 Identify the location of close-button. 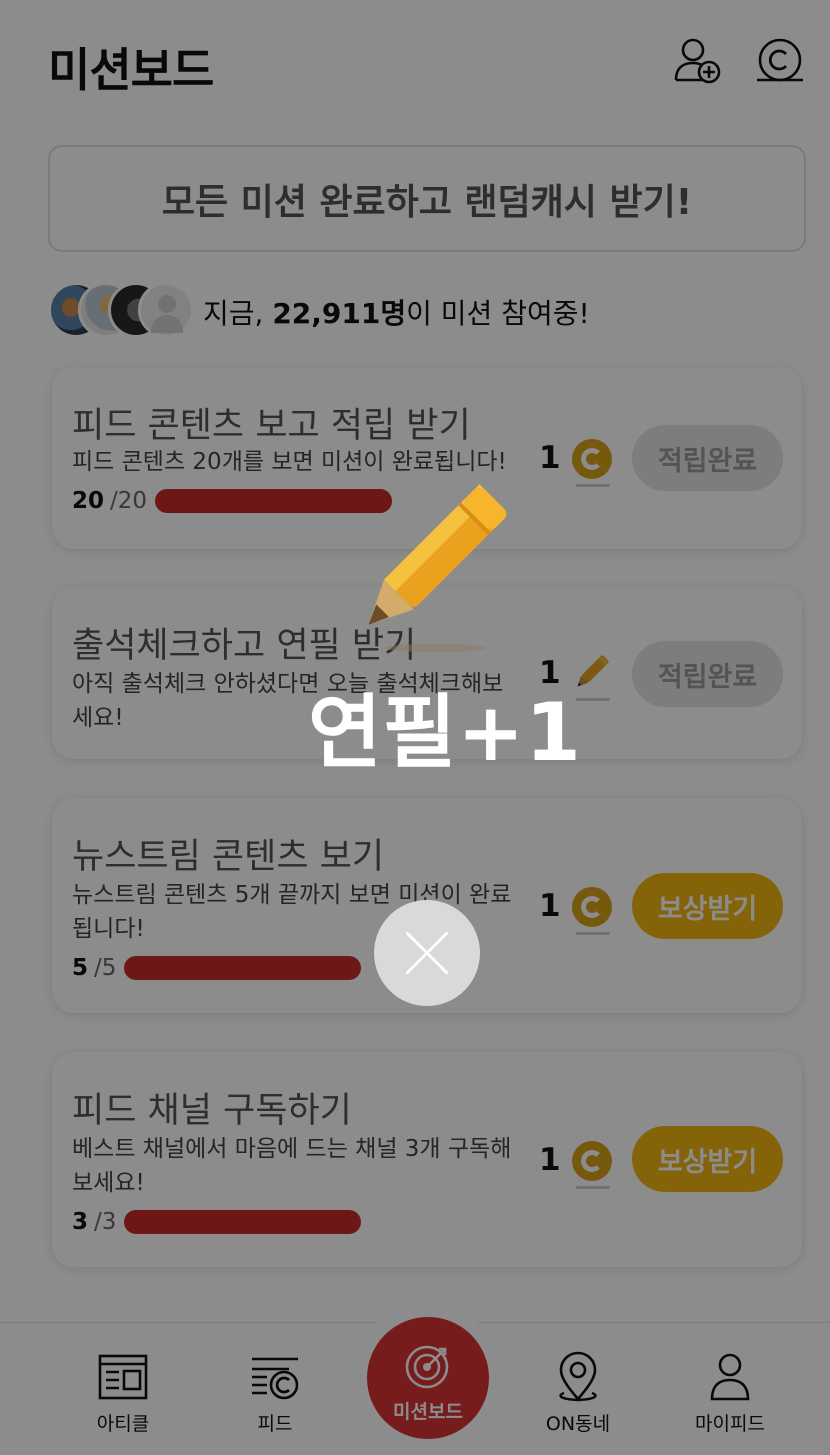
(427, 953).